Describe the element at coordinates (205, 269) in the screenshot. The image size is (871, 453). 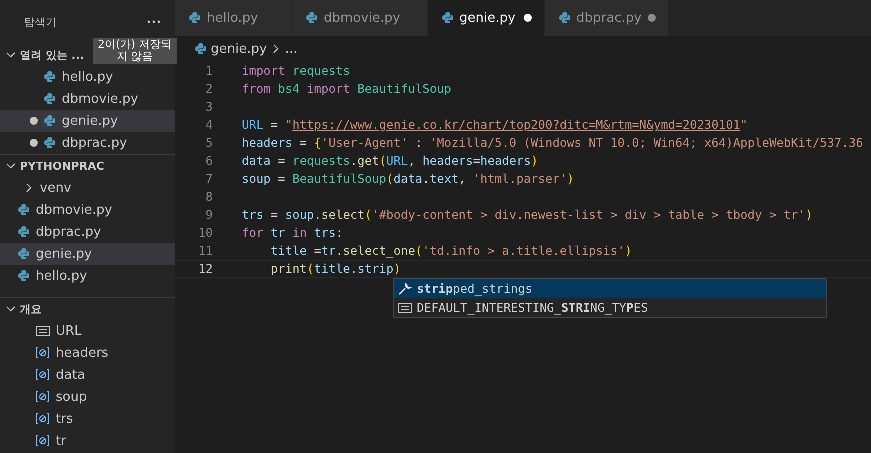
I see `line-number: 12` at that location.